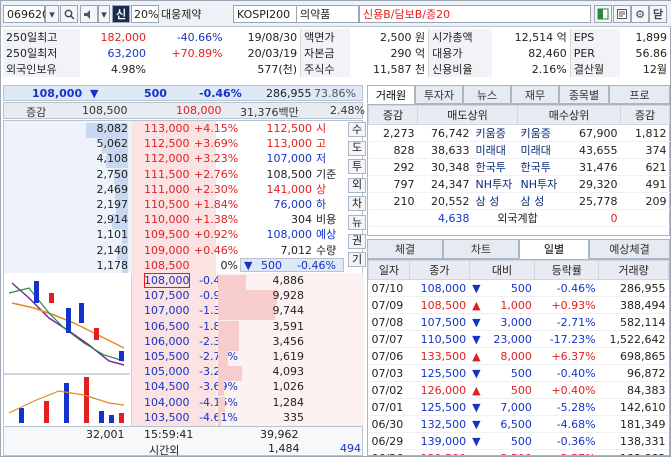 This screenshot has height=458, width=671. What do you see at coordinates (272, 356) in the screenshot?
I see `bid-quantity: 1,619` at bounding box center [272, 356].